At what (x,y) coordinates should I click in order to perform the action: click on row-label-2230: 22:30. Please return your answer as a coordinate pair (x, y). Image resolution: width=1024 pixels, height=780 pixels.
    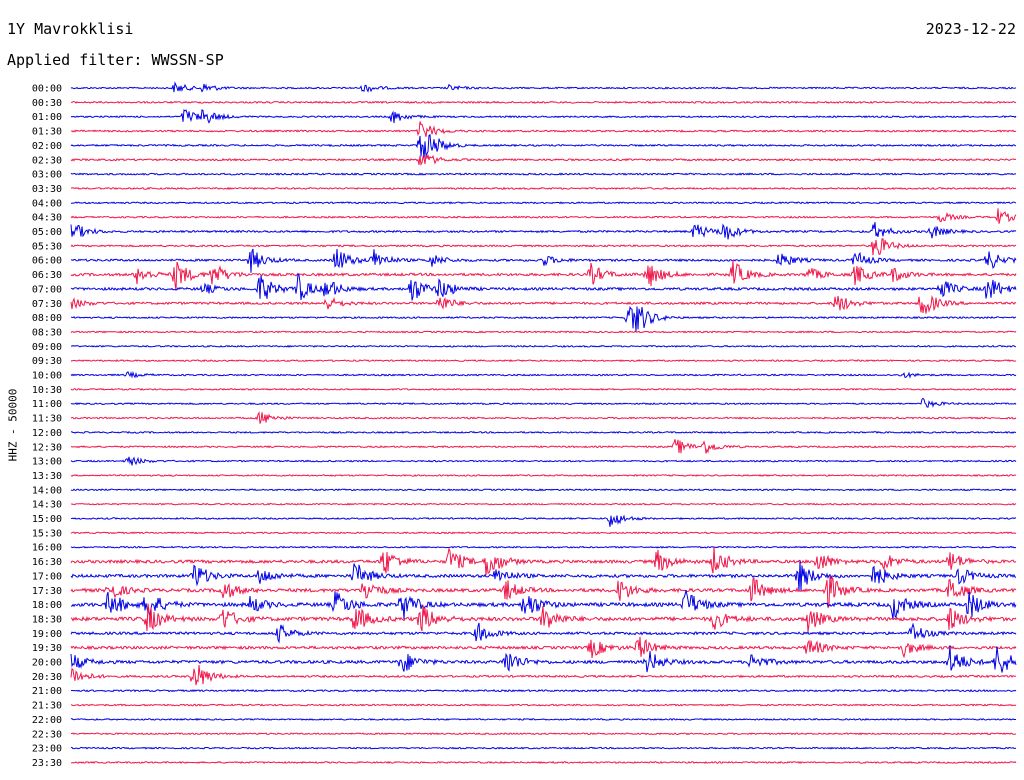
    Looking at the image, I should click on (47, 734).